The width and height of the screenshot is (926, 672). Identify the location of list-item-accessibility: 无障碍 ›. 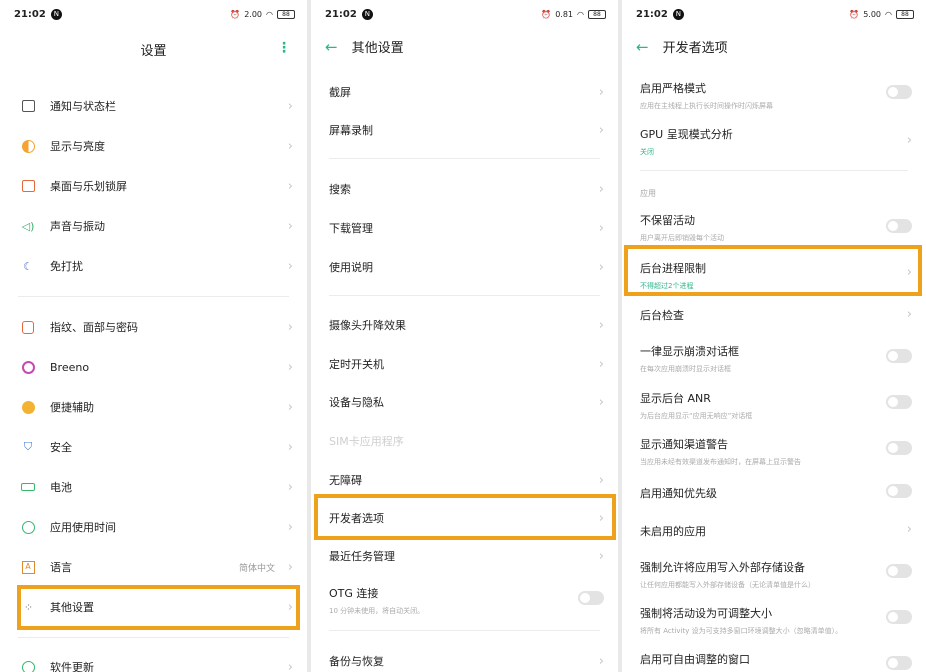
(464, 480).